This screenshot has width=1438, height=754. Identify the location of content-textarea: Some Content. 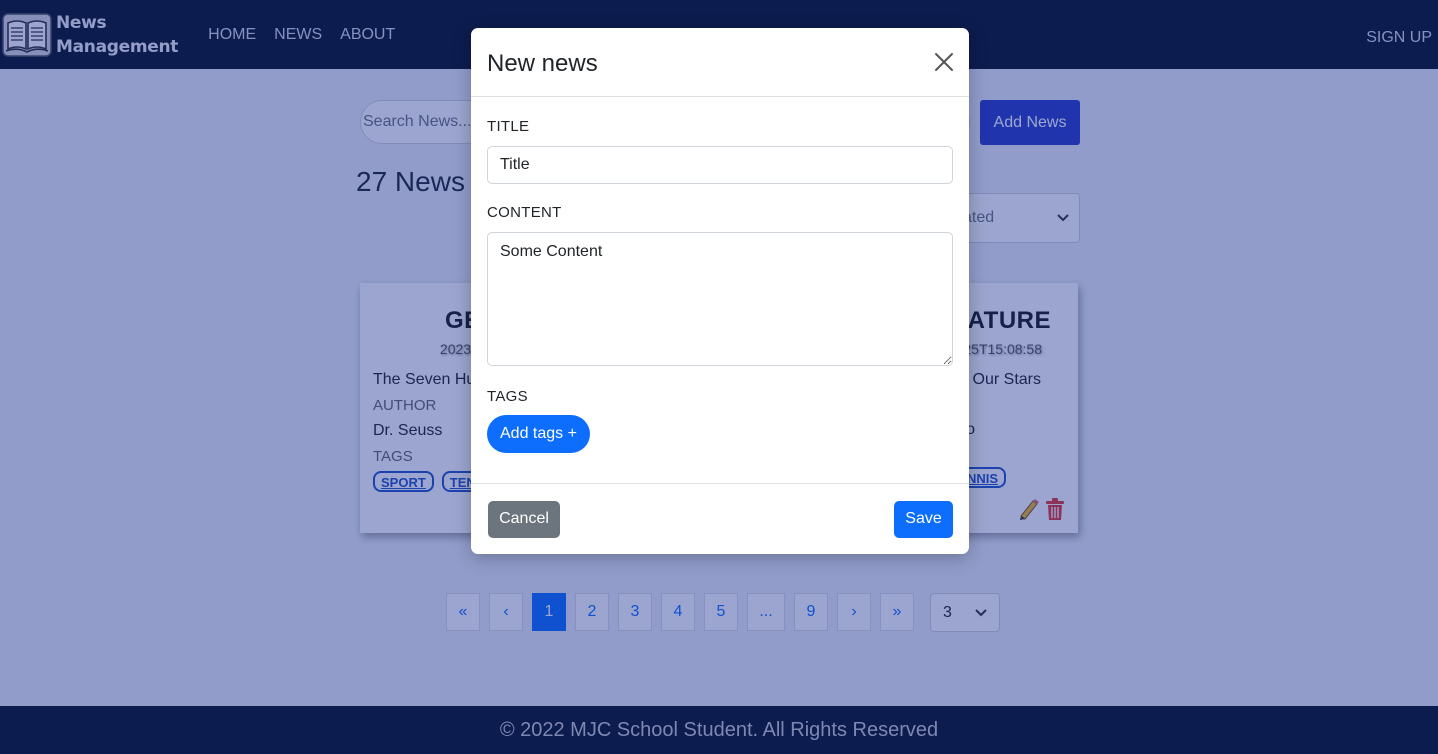
(720, 299).